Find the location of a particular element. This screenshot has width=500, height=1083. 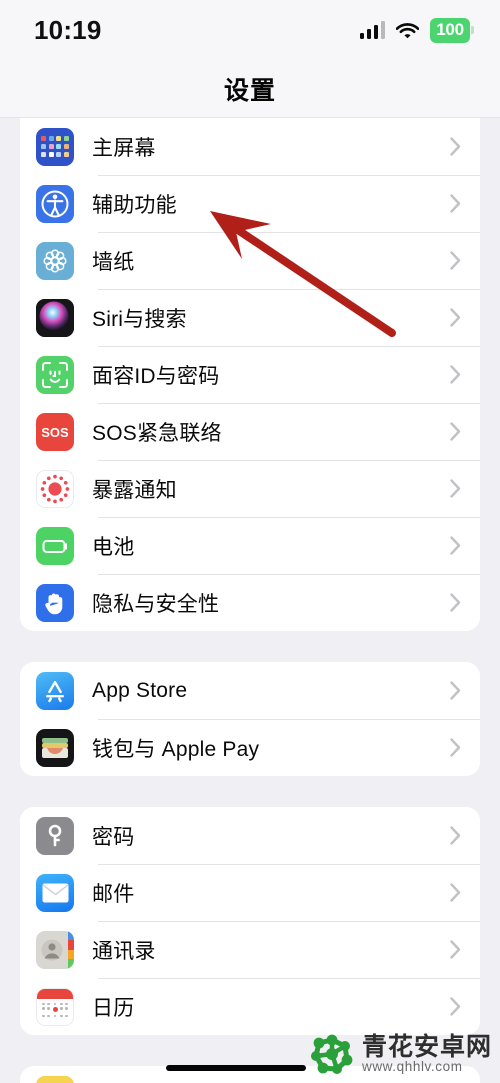

calendar-icon is located at coordinates (55, 1006).